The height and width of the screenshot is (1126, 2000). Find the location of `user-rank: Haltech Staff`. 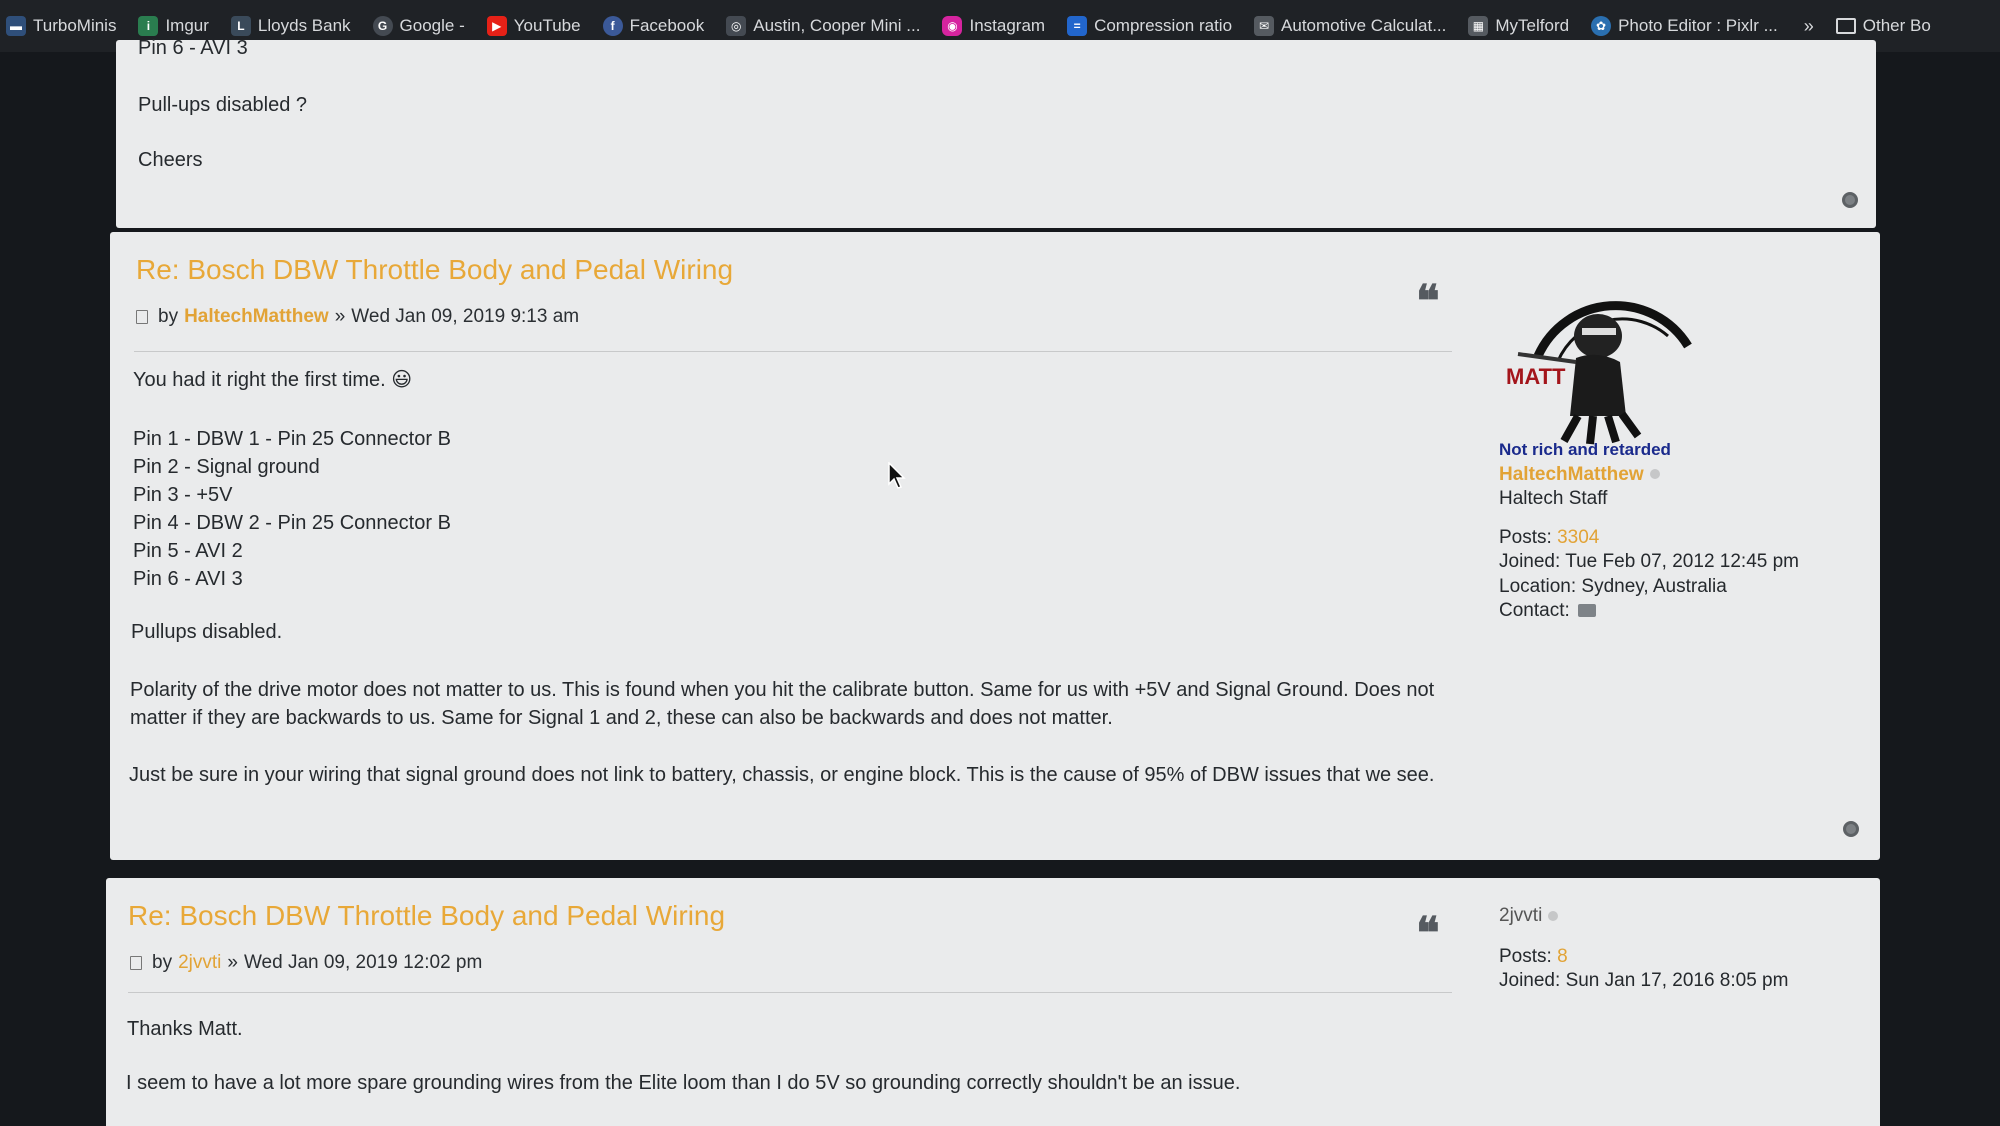

user-rank: Haltech Staff is located at coordinates (1553, 498).